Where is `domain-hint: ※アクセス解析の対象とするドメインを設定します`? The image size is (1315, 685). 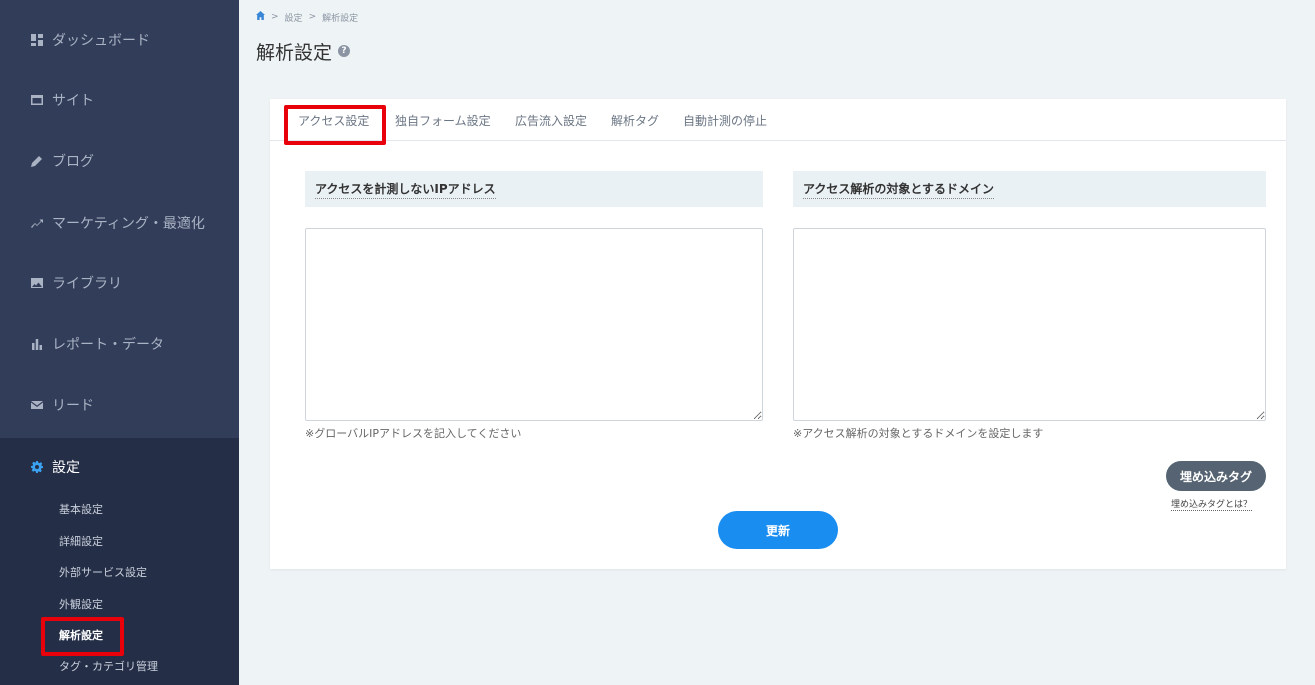
domain-hint: ※アクセス解析の対象とするドメインを設定します is located at coordinates (918, 433).